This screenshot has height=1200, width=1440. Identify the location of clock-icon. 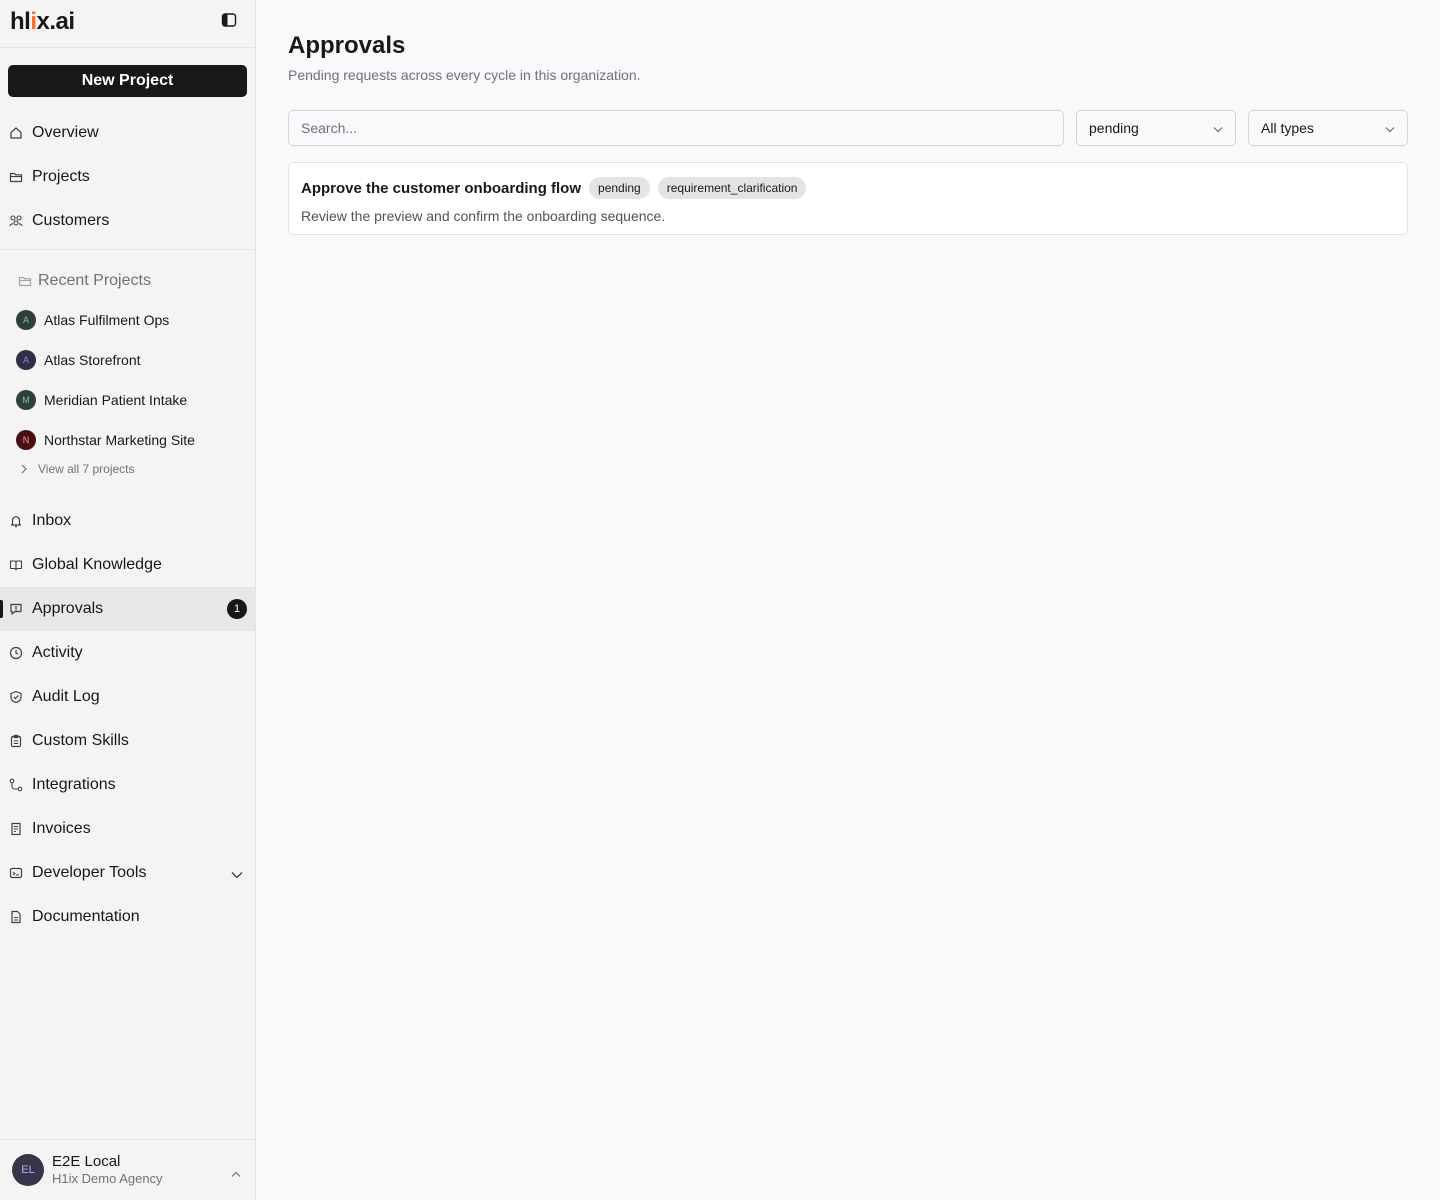
(16, 653).